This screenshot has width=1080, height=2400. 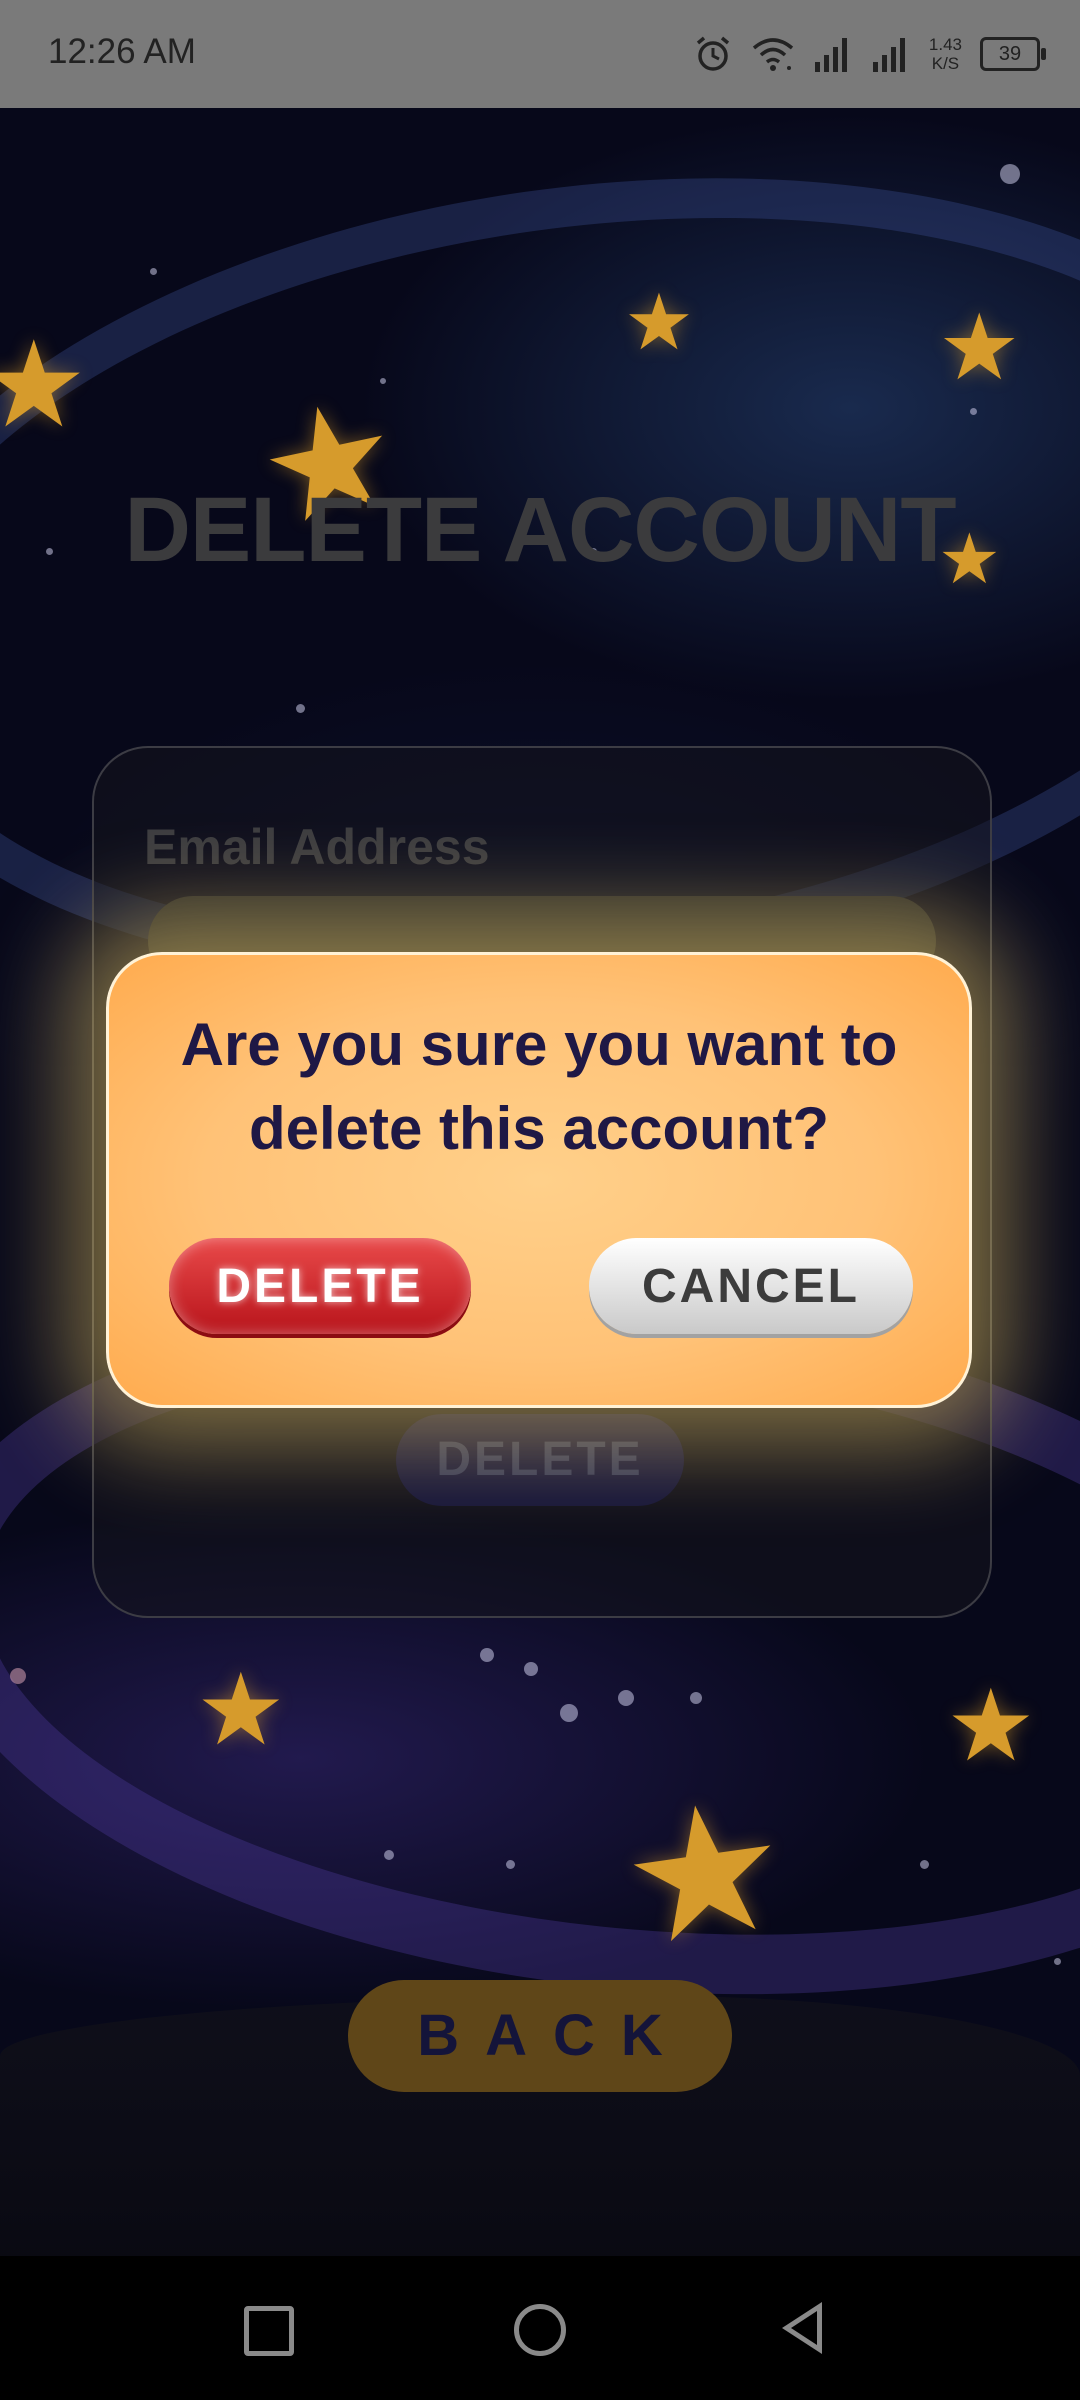 I want to click on status-bar: 12:26 AM 1.43 K/S 39, so click(x=540, y=54).